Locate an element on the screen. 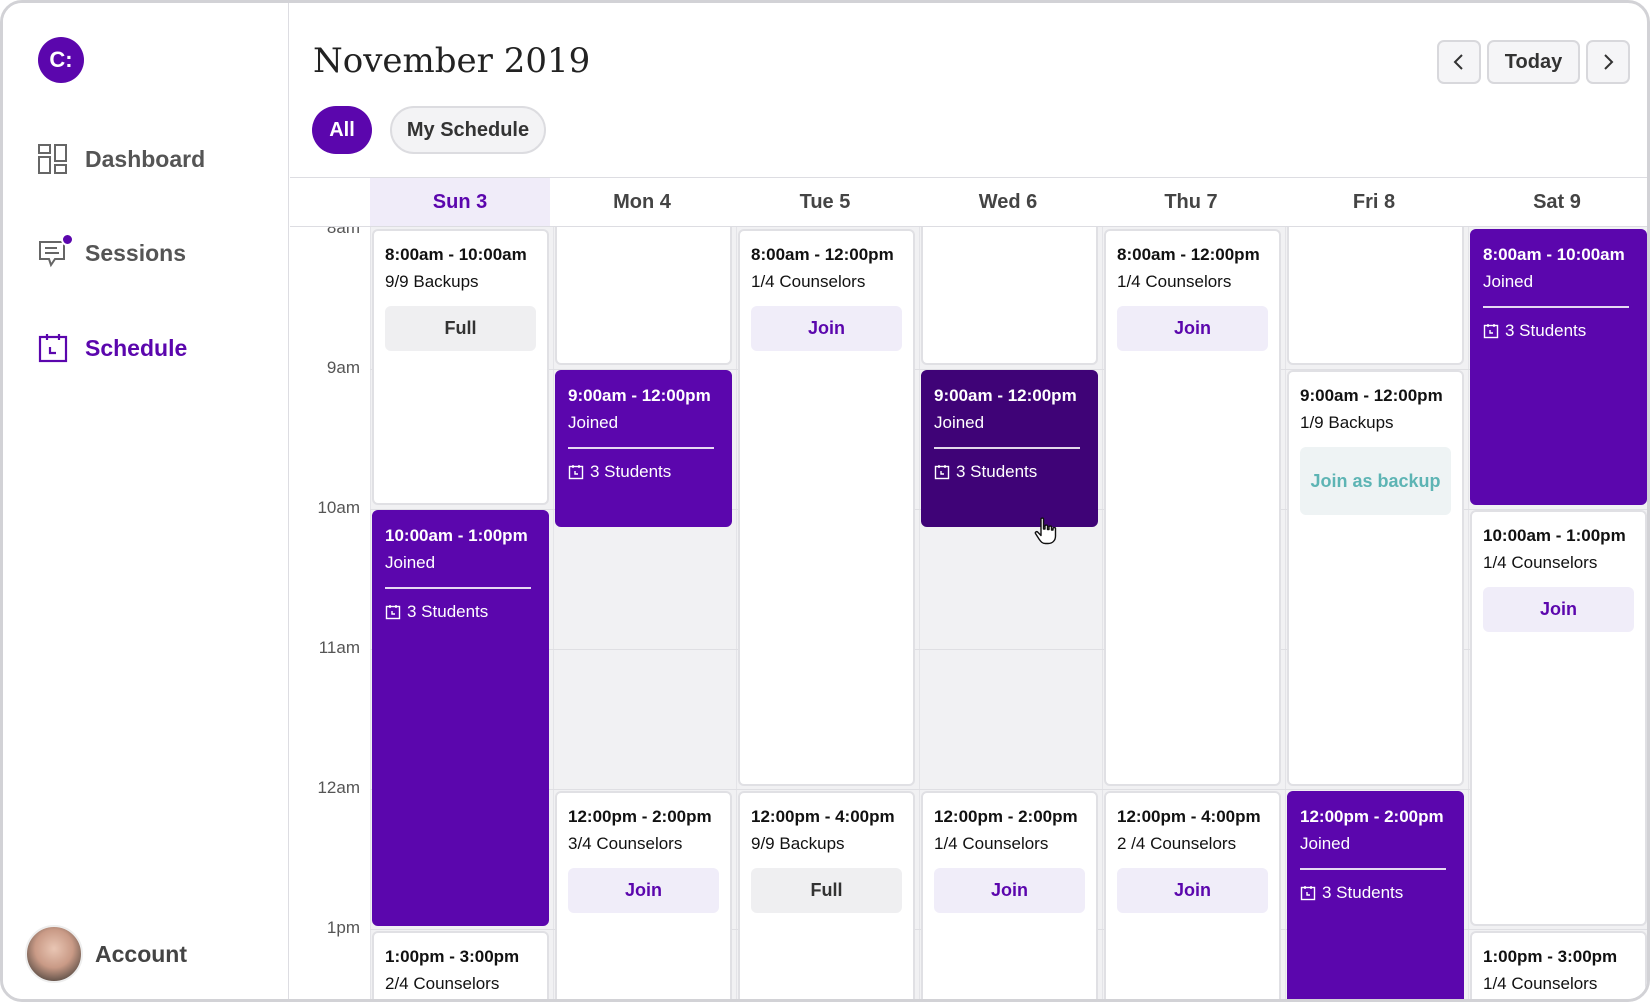 The width and height of the screenshot is (1650, 1002). time-label: 1pm is located at coordinates (343, 927).